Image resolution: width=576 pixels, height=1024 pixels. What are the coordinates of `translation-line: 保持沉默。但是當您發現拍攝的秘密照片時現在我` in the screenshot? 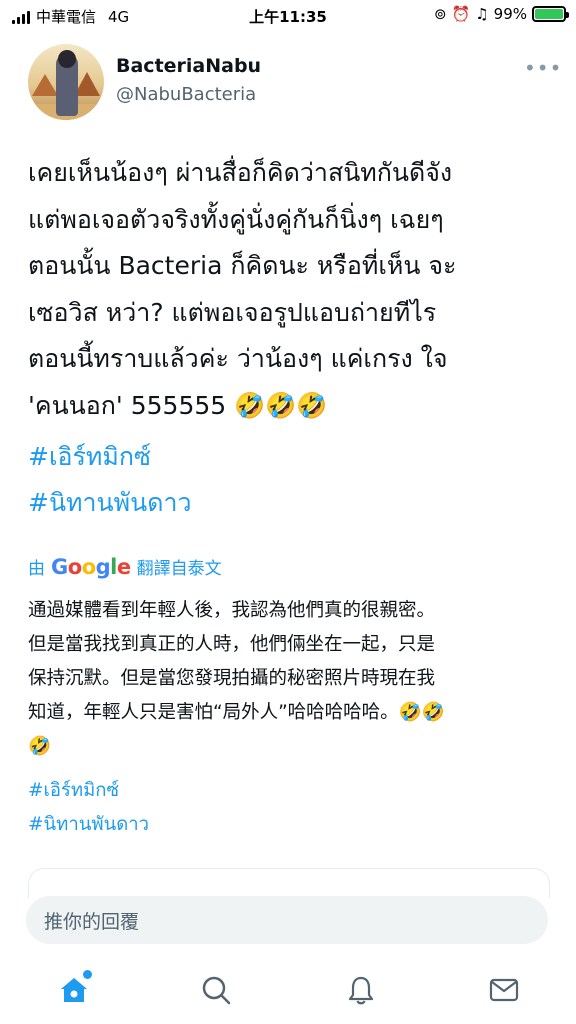 It's located at (232, 678).